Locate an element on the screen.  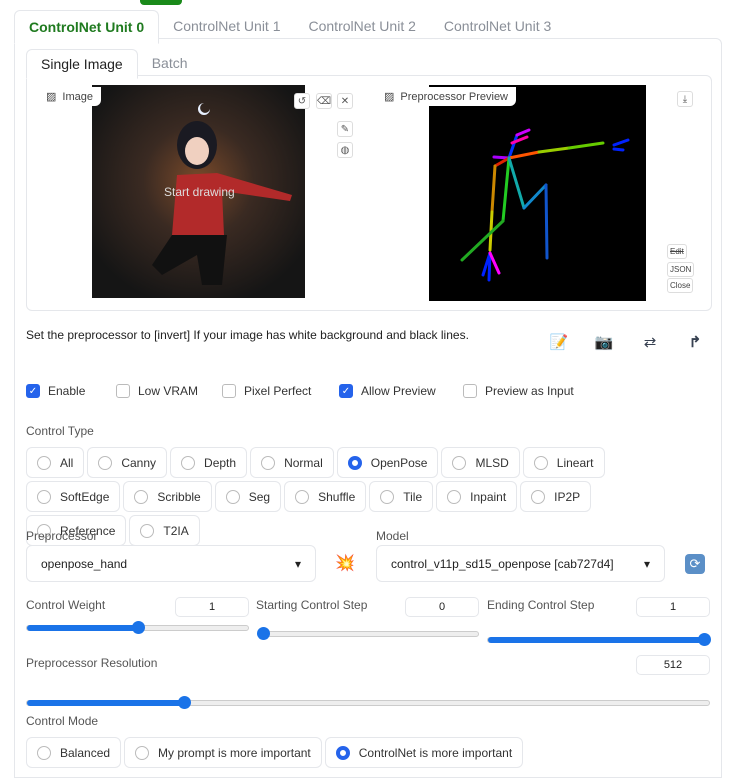
low-vram-checkbox: Low VRAM is located at coordinates (169, 391).